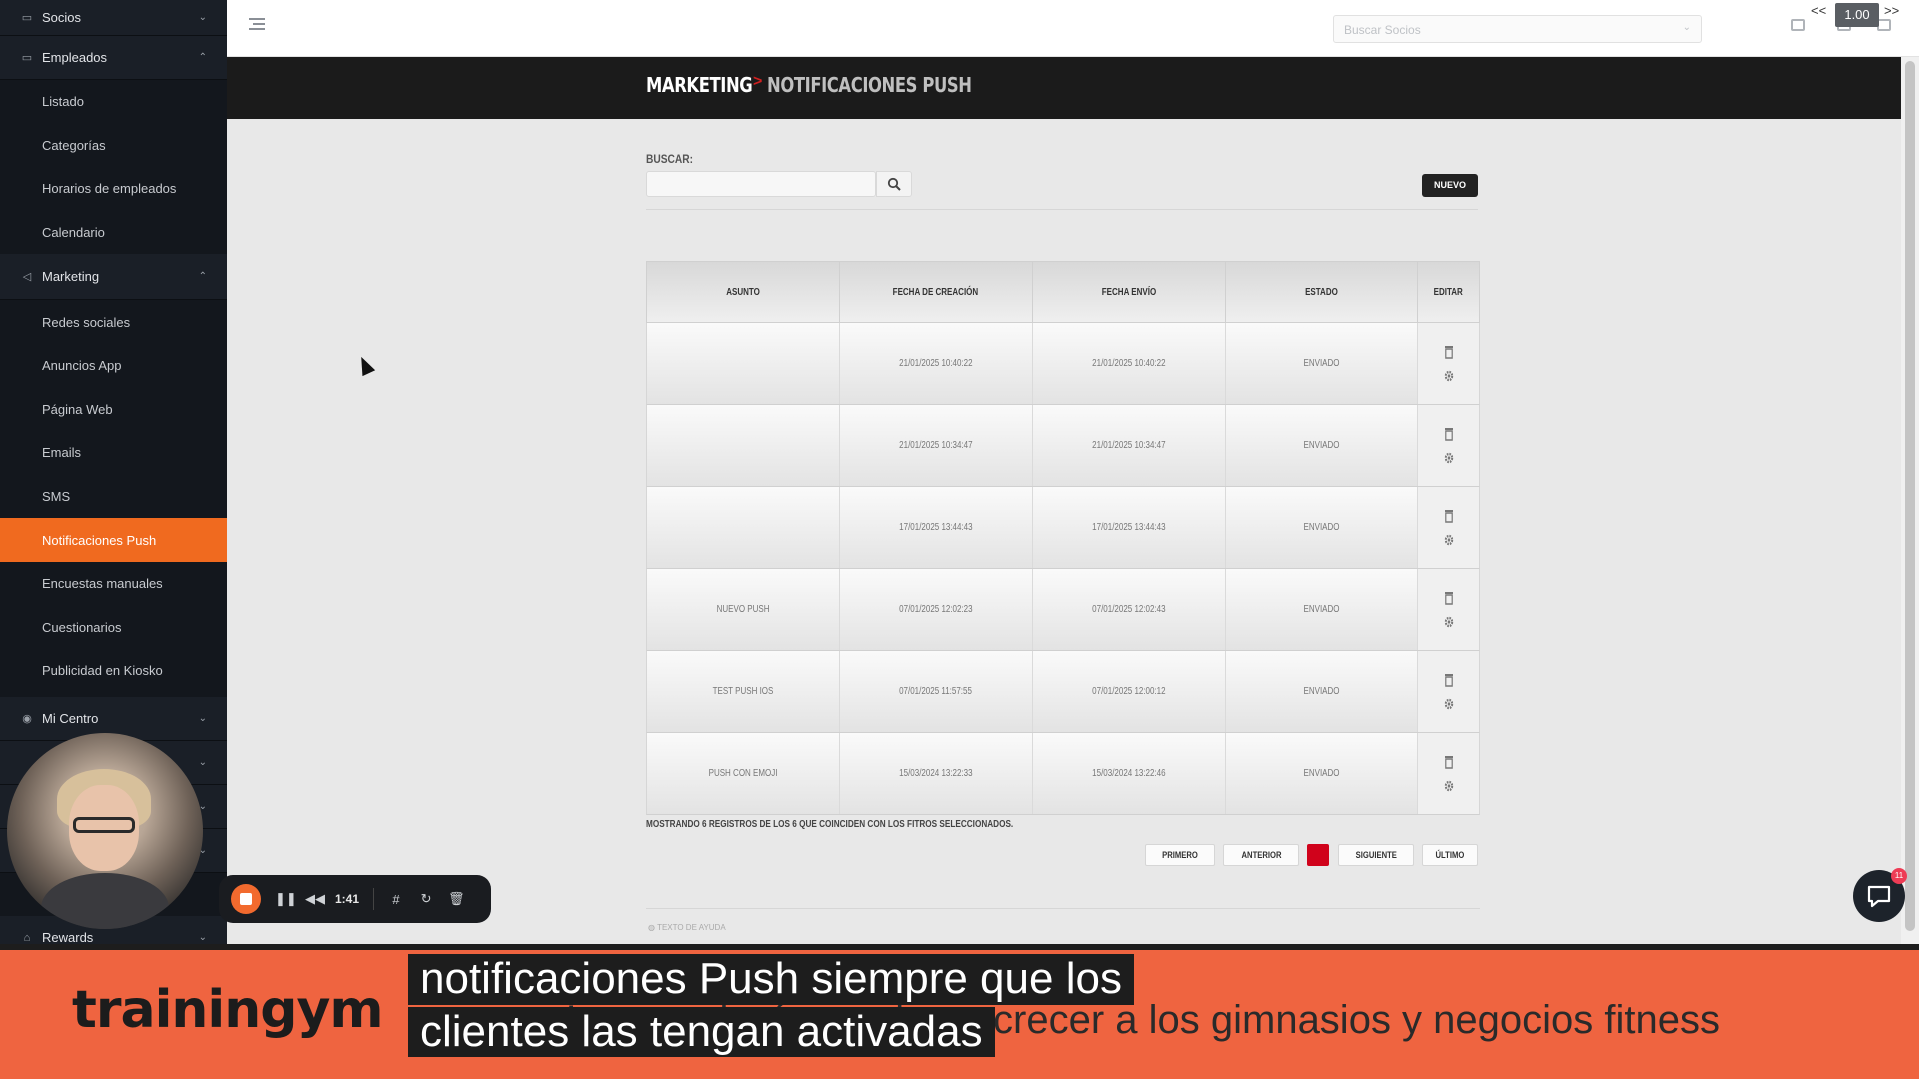  I want to click on recording-controls: ❚❚ ◀◀ 1:41 # ↻ 🗑, so click(355, 899).